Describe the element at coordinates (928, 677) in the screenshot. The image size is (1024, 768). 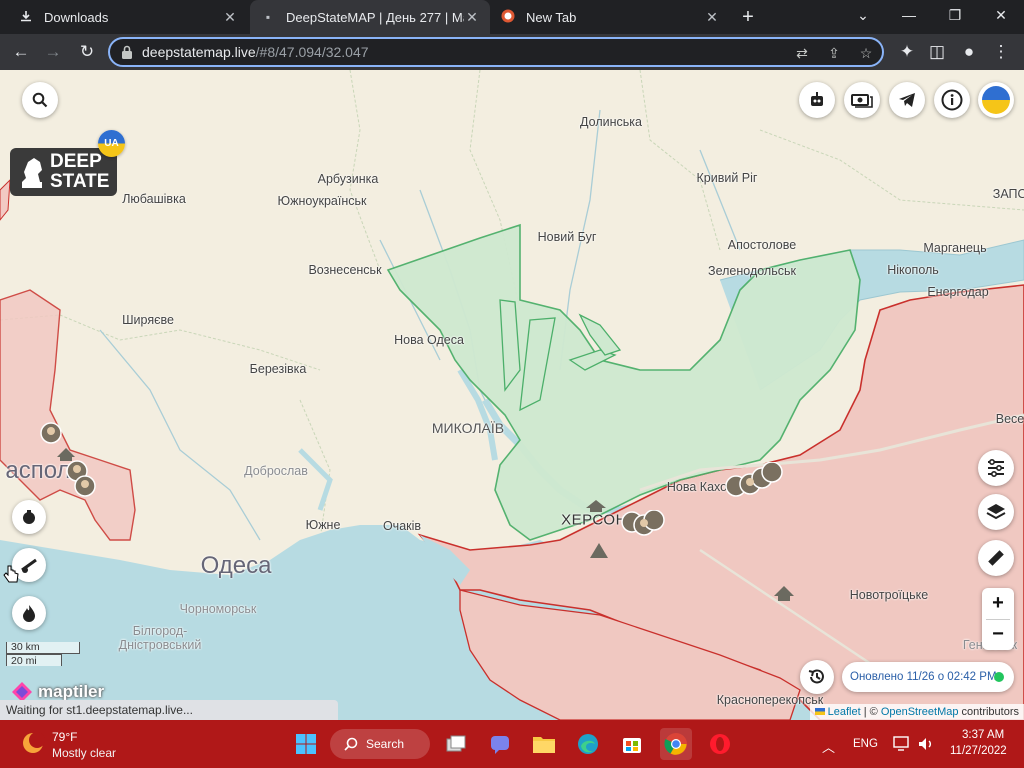
I see `last-updated-pill: Оновлено 11/26 о 02:42 PM` at that location.